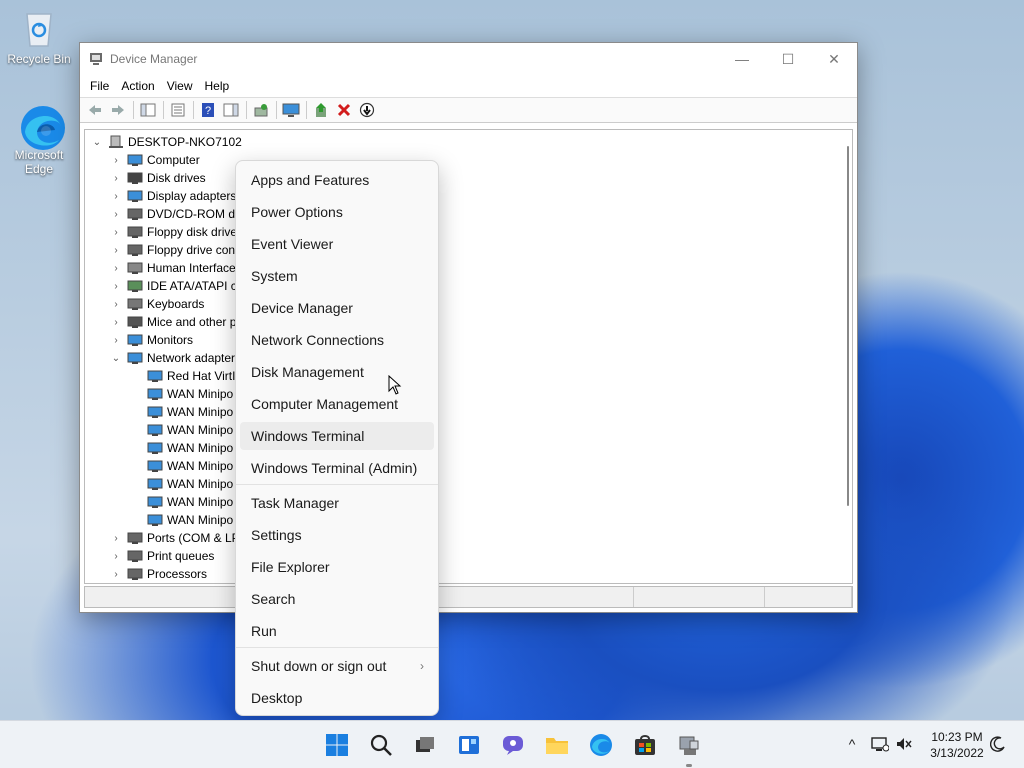  What do you see at coordinates (337, 308) in the screenshot?
I see `menu-item-device-manager: Device Manager` at bounding box center [337, 308].